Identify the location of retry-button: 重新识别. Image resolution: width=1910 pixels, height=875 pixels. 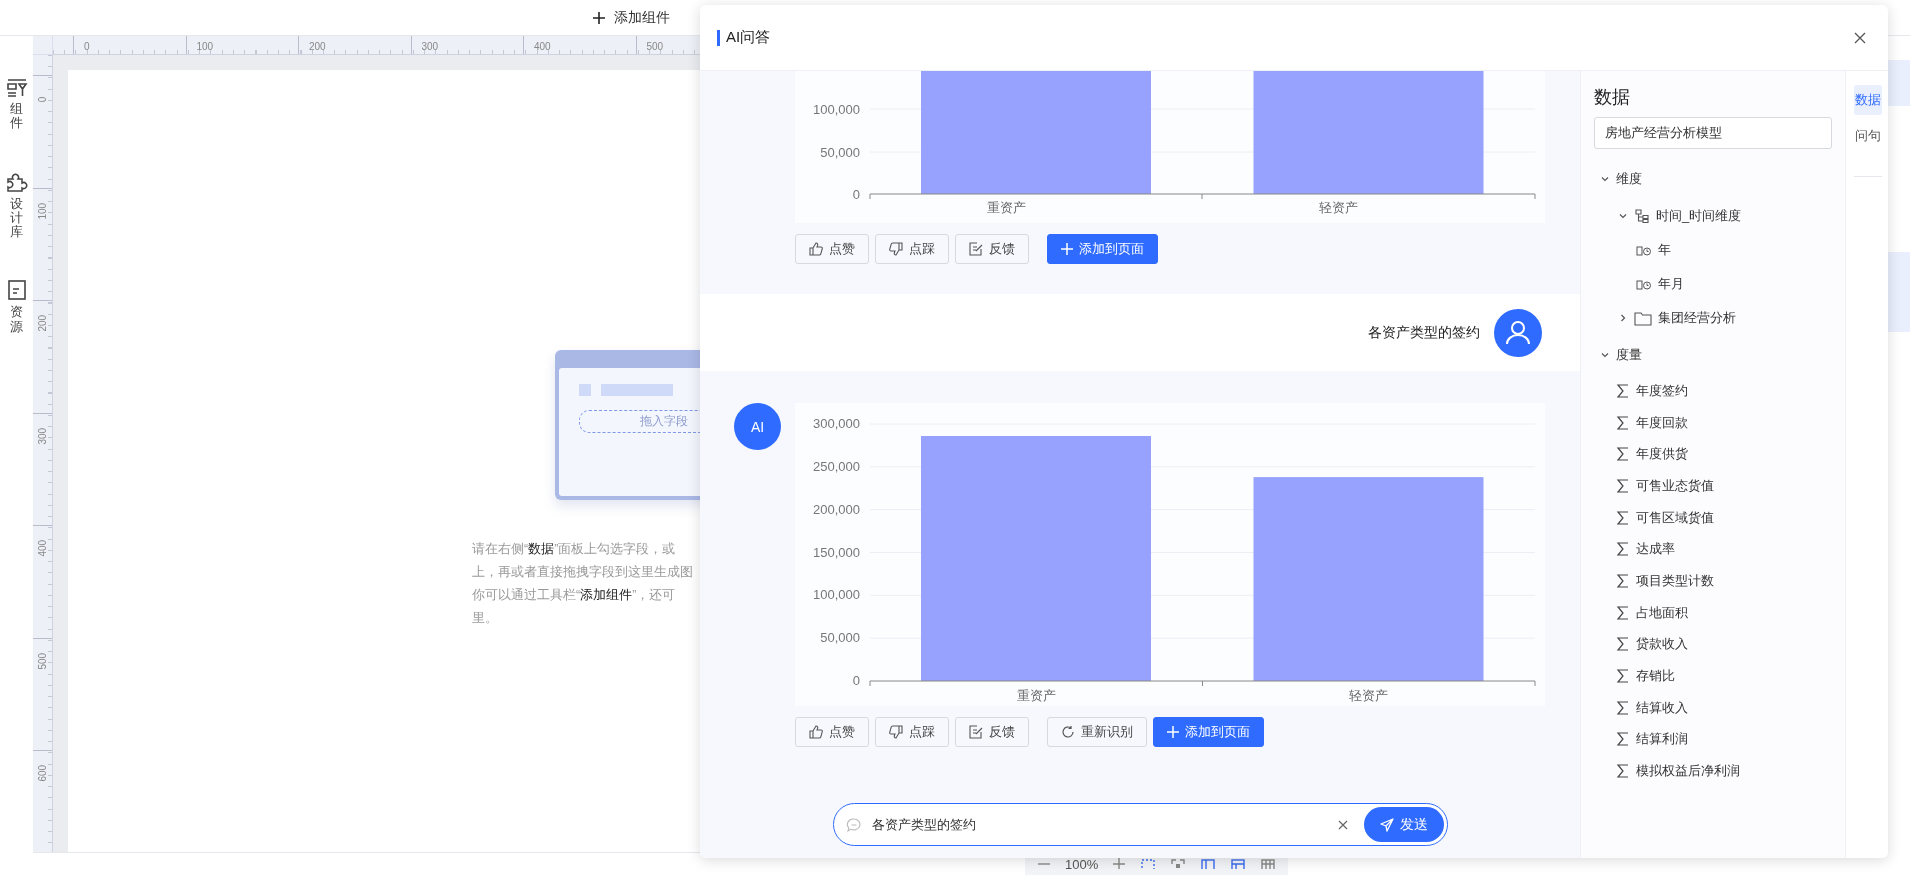
(1097, 732).